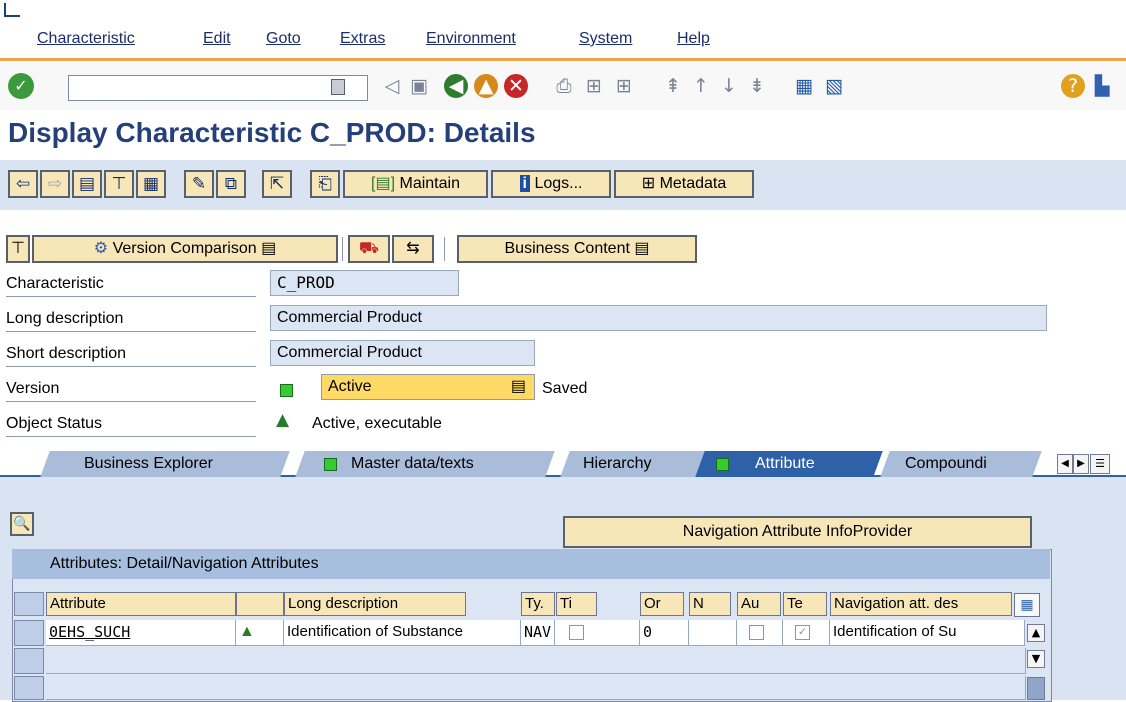 The width and height of the screenshot is (1126, 702). I want to click on tab-scroll-left-icon: ◀, so click(1065, 464).